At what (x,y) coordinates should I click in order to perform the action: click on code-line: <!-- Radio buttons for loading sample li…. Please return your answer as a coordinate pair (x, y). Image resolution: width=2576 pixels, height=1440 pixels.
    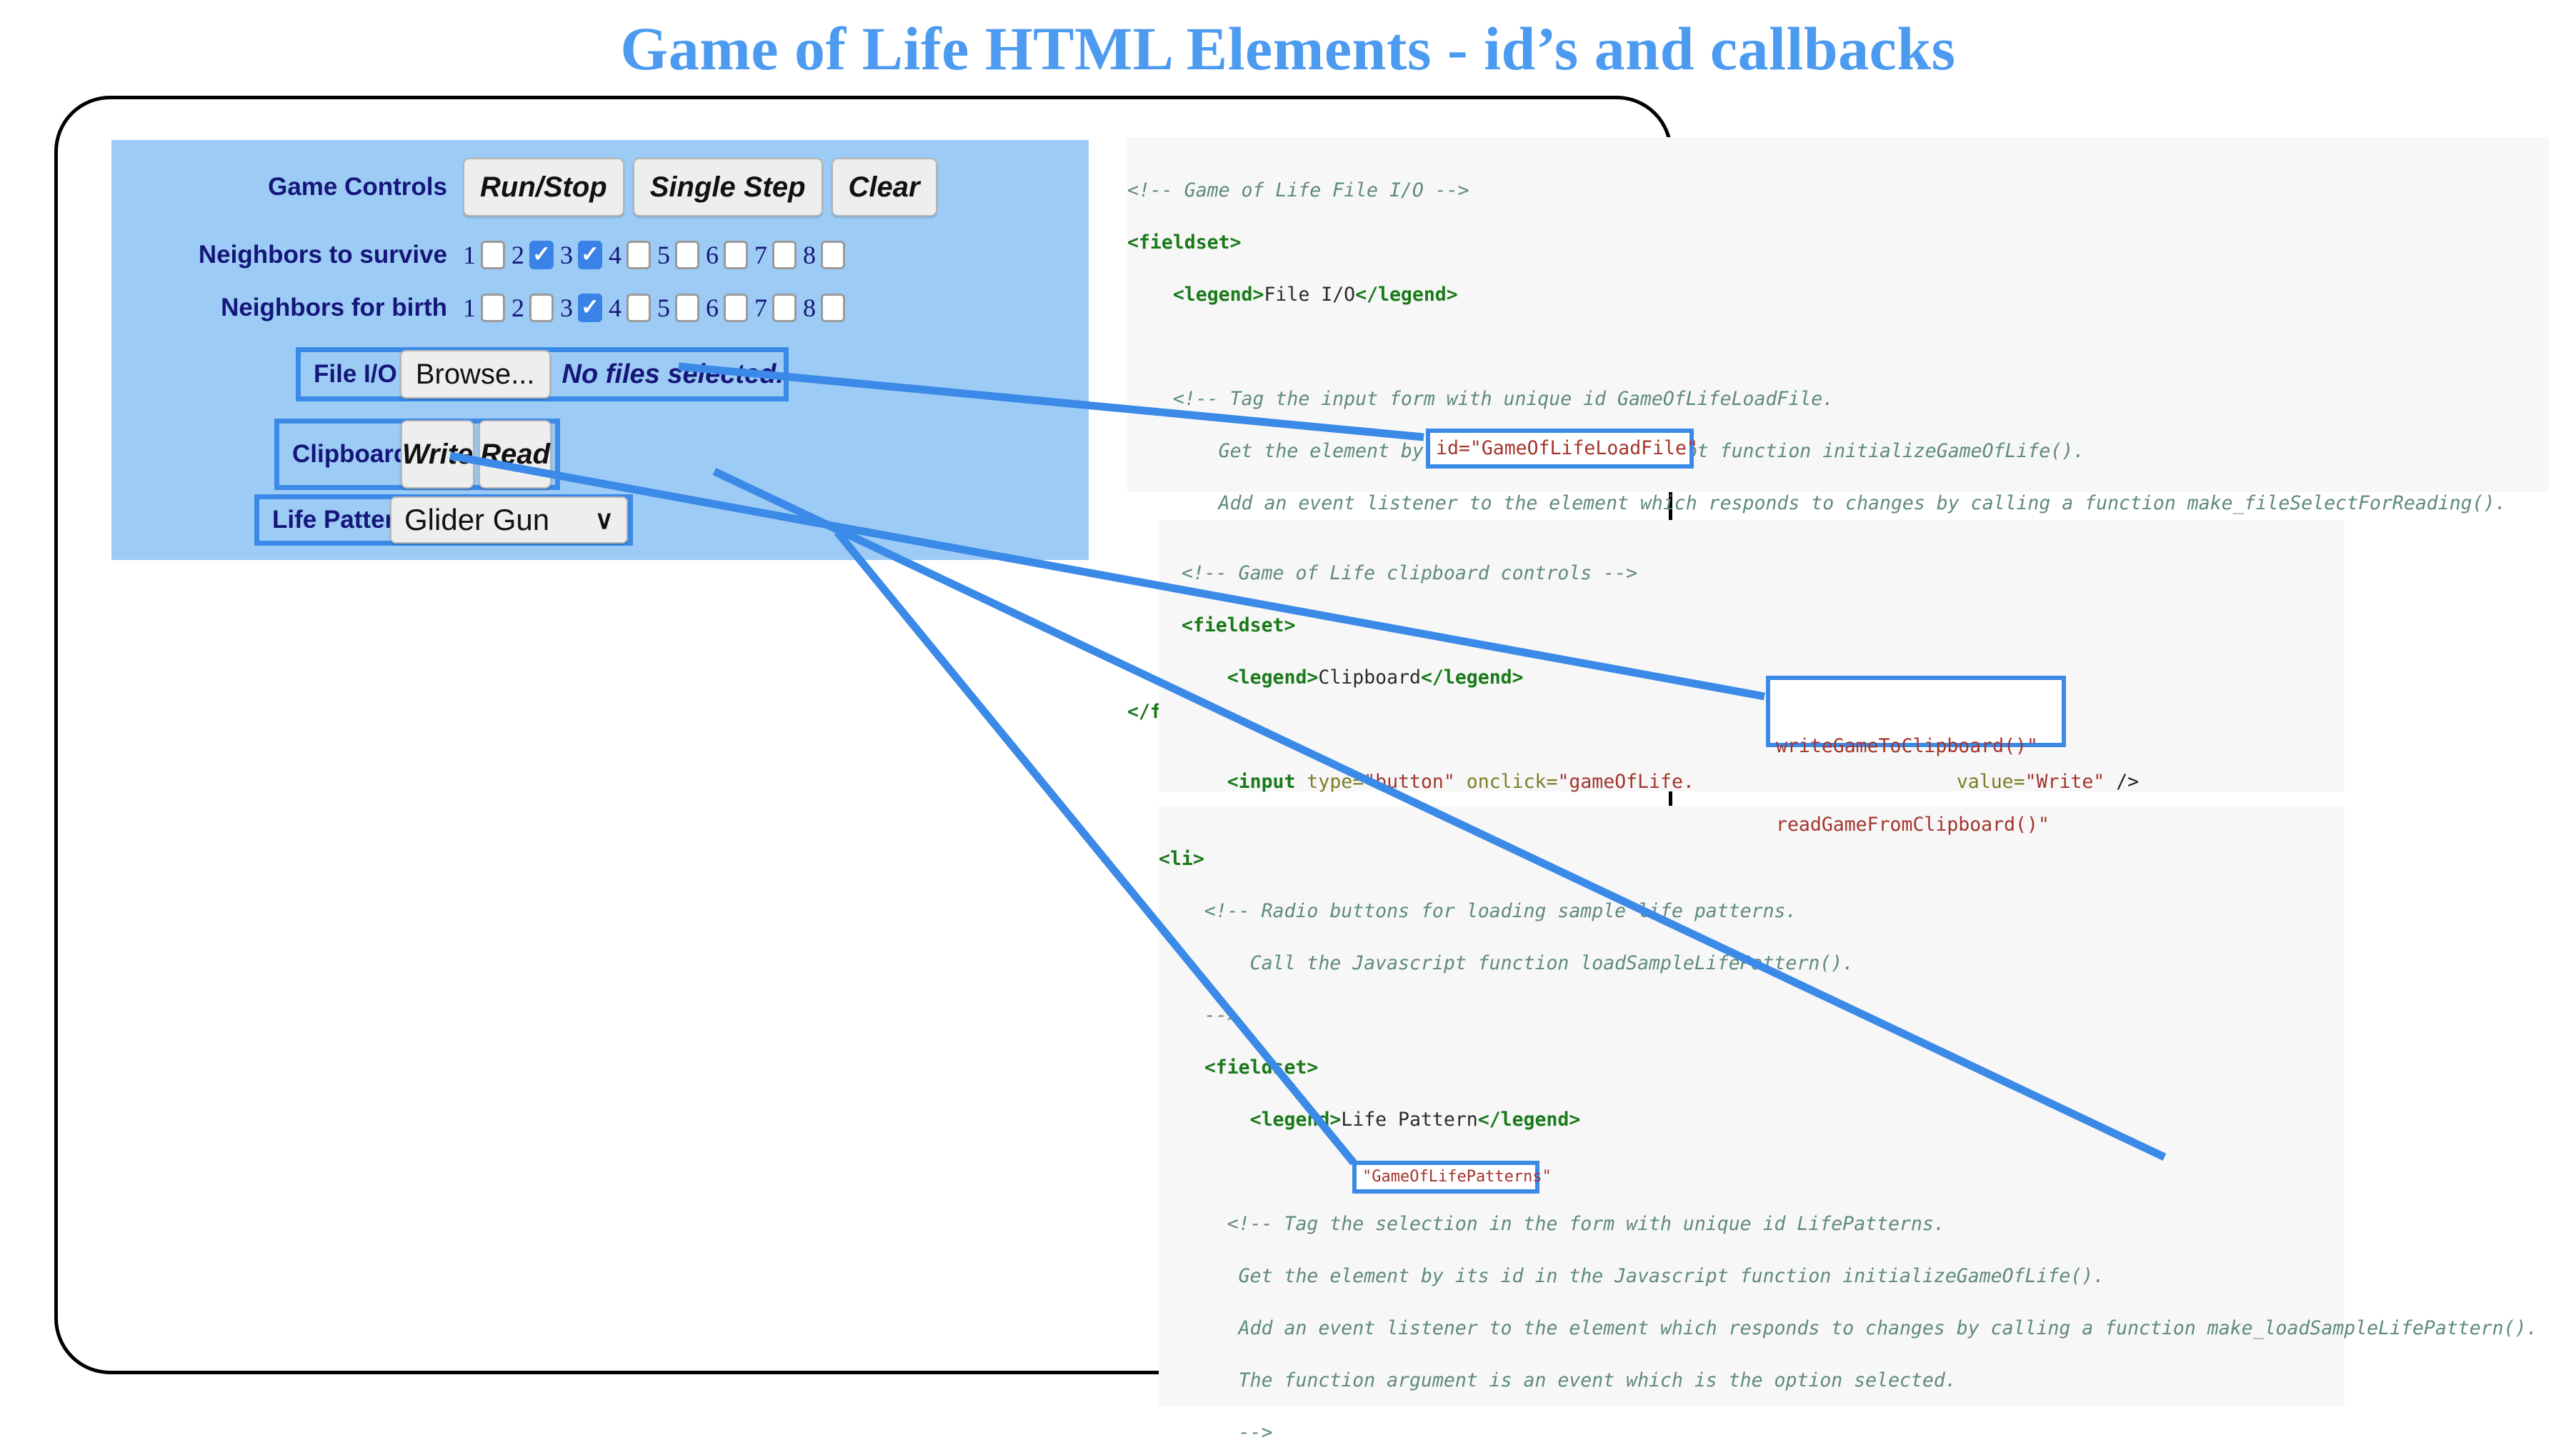
    Looking at the image, I should click on (1478, 910).